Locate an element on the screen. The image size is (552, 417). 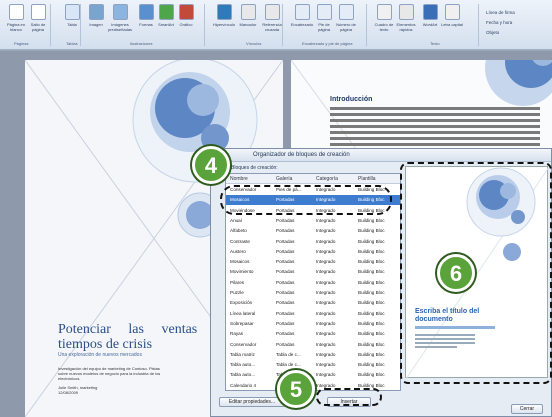
intro-heading: Introducción is located at coordinates (351, 99).